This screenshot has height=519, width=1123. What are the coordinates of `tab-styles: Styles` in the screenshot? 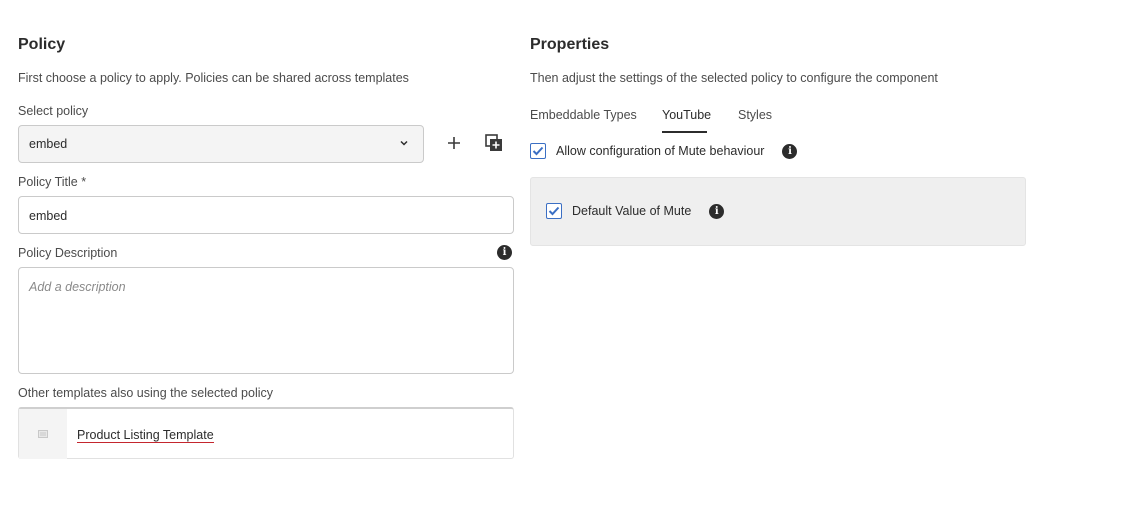 It's located at (755, 115).